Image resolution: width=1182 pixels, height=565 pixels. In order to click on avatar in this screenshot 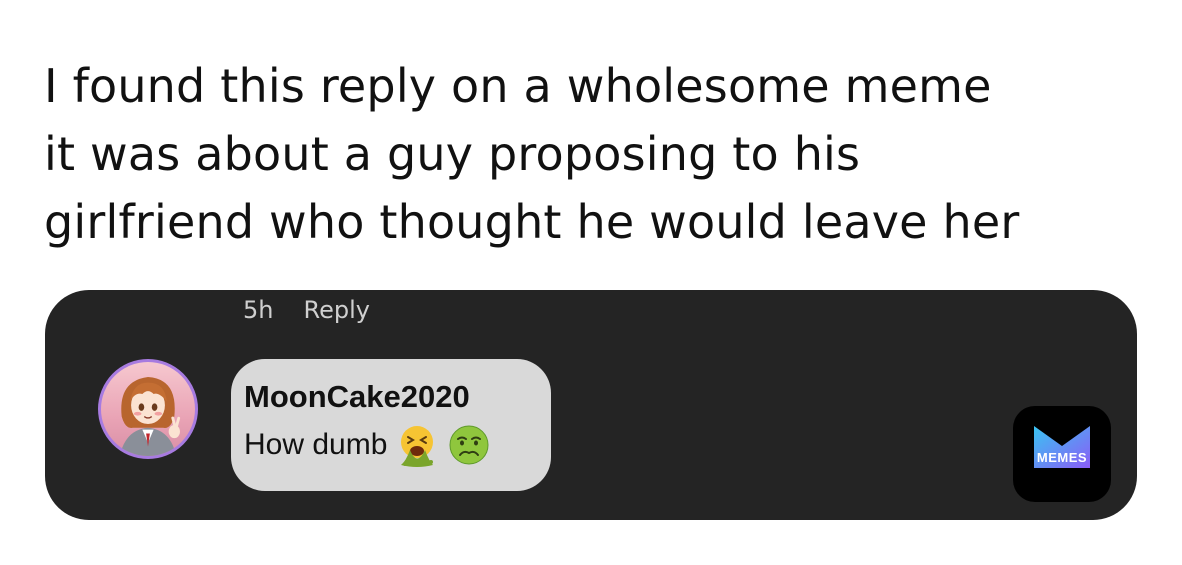, I will do `click(148, 409)`.